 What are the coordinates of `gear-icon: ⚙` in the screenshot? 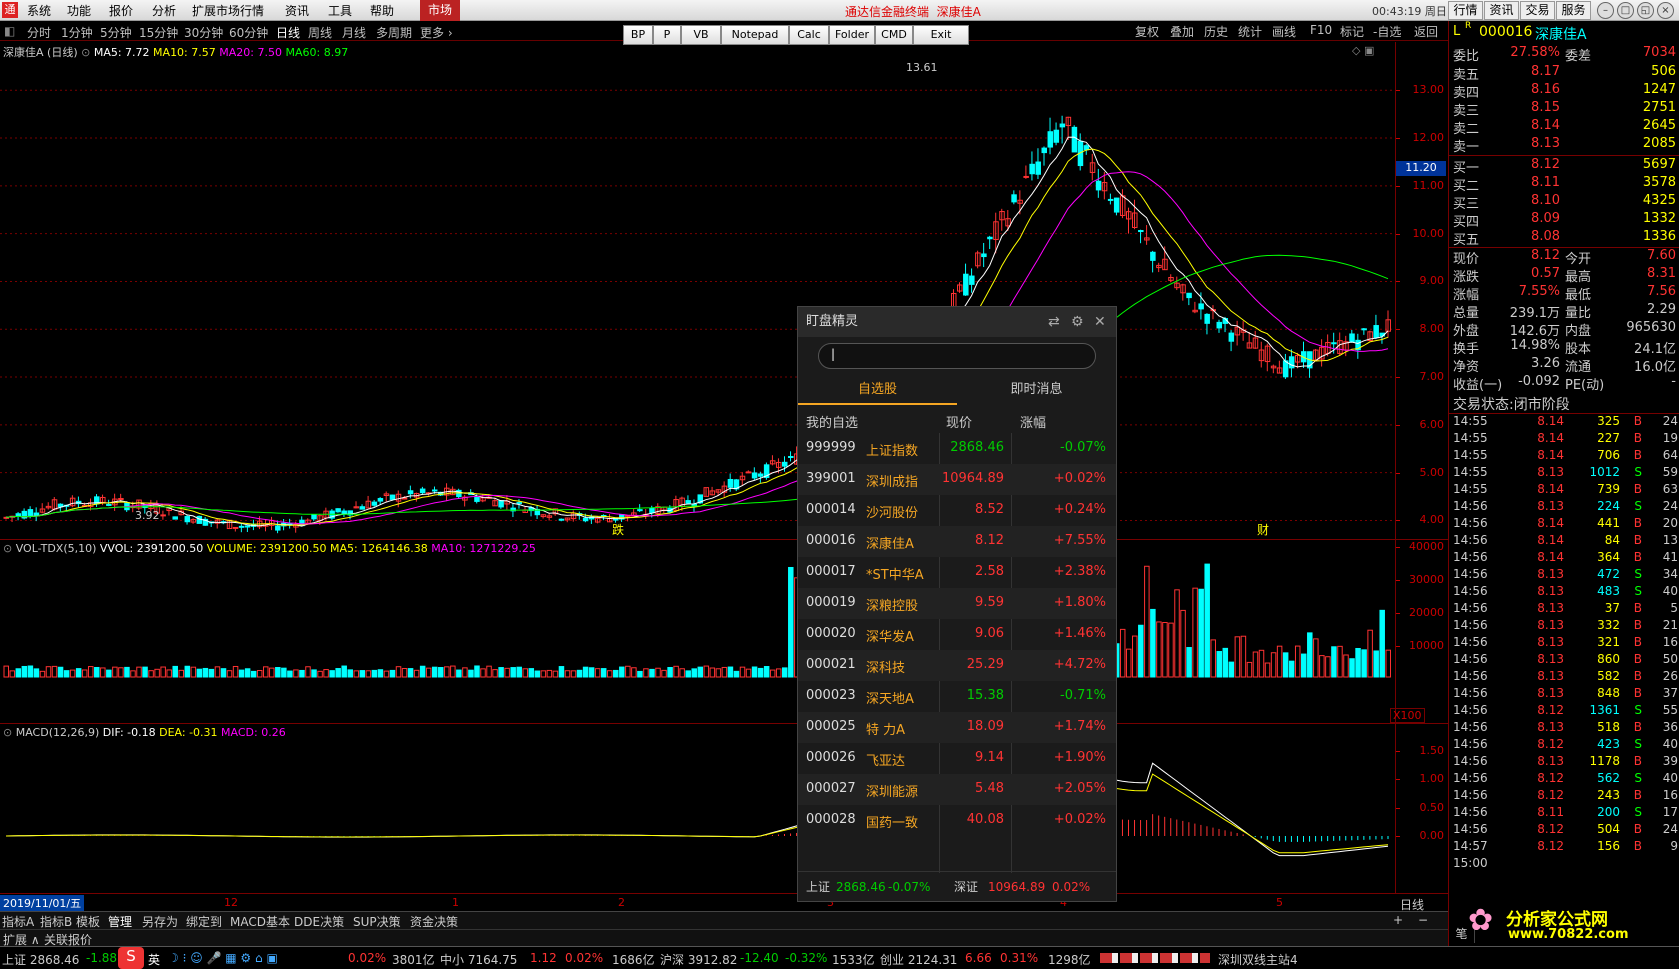 It's located at (1077, 322).